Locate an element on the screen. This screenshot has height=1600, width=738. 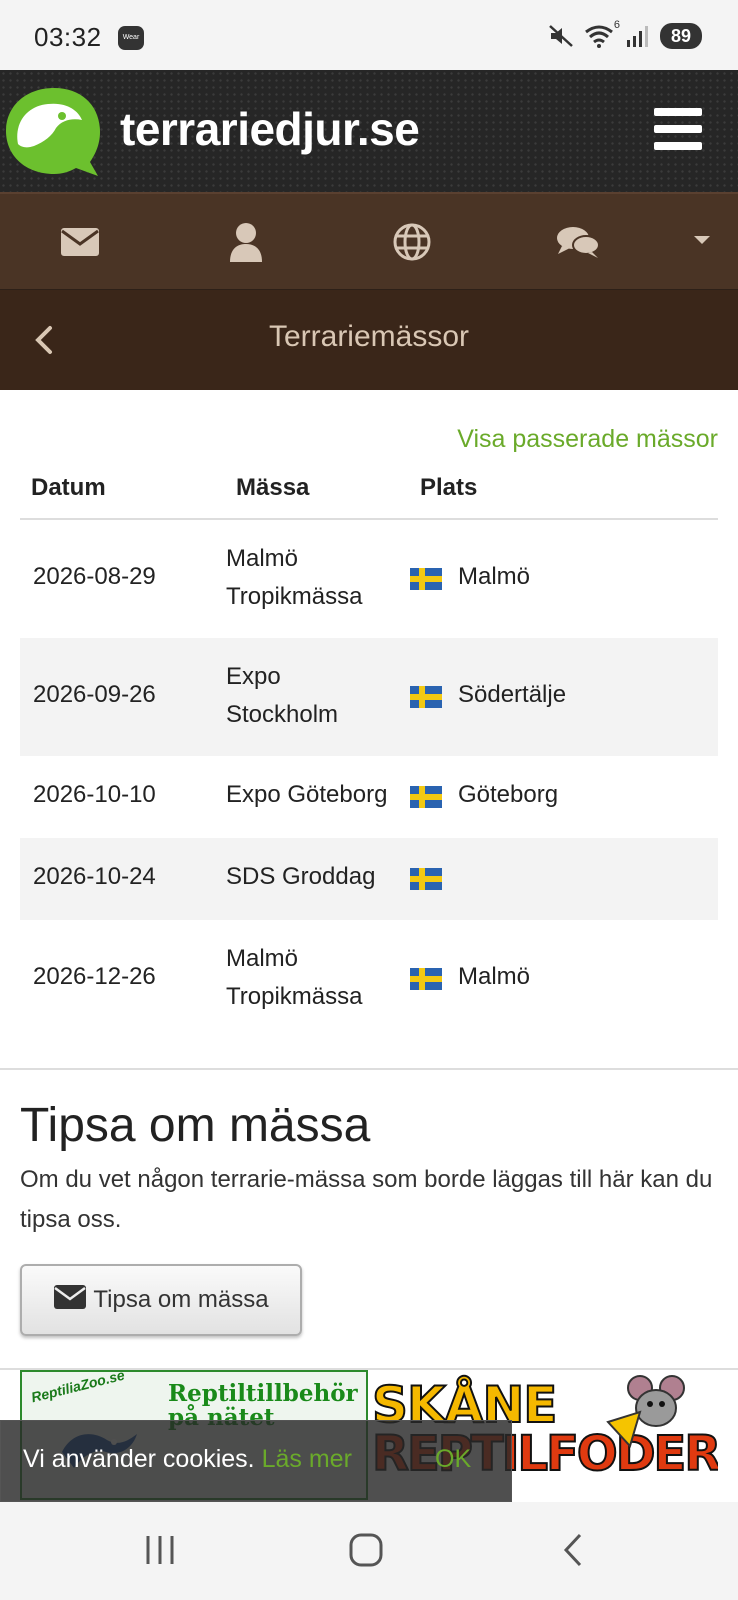
ad-brand: ReptiliaZoo.se is located at coordinates (78, 1388).